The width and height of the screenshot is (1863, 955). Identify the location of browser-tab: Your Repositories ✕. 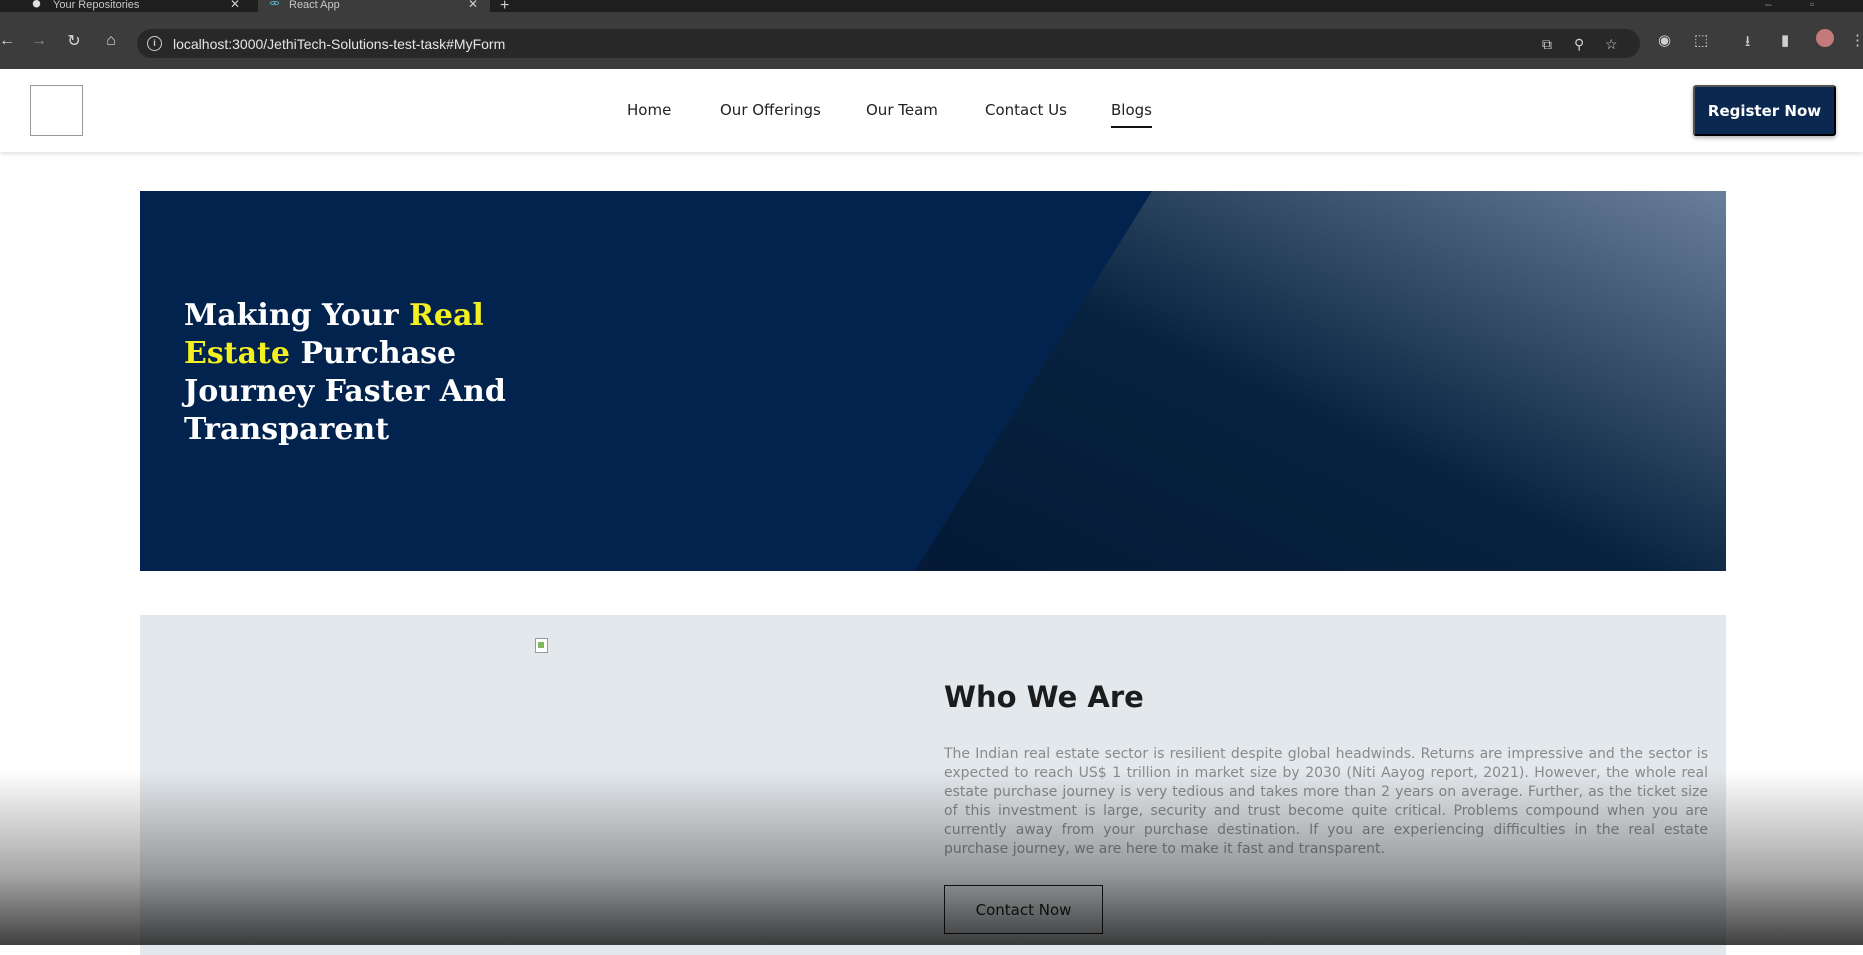
(134, 6).